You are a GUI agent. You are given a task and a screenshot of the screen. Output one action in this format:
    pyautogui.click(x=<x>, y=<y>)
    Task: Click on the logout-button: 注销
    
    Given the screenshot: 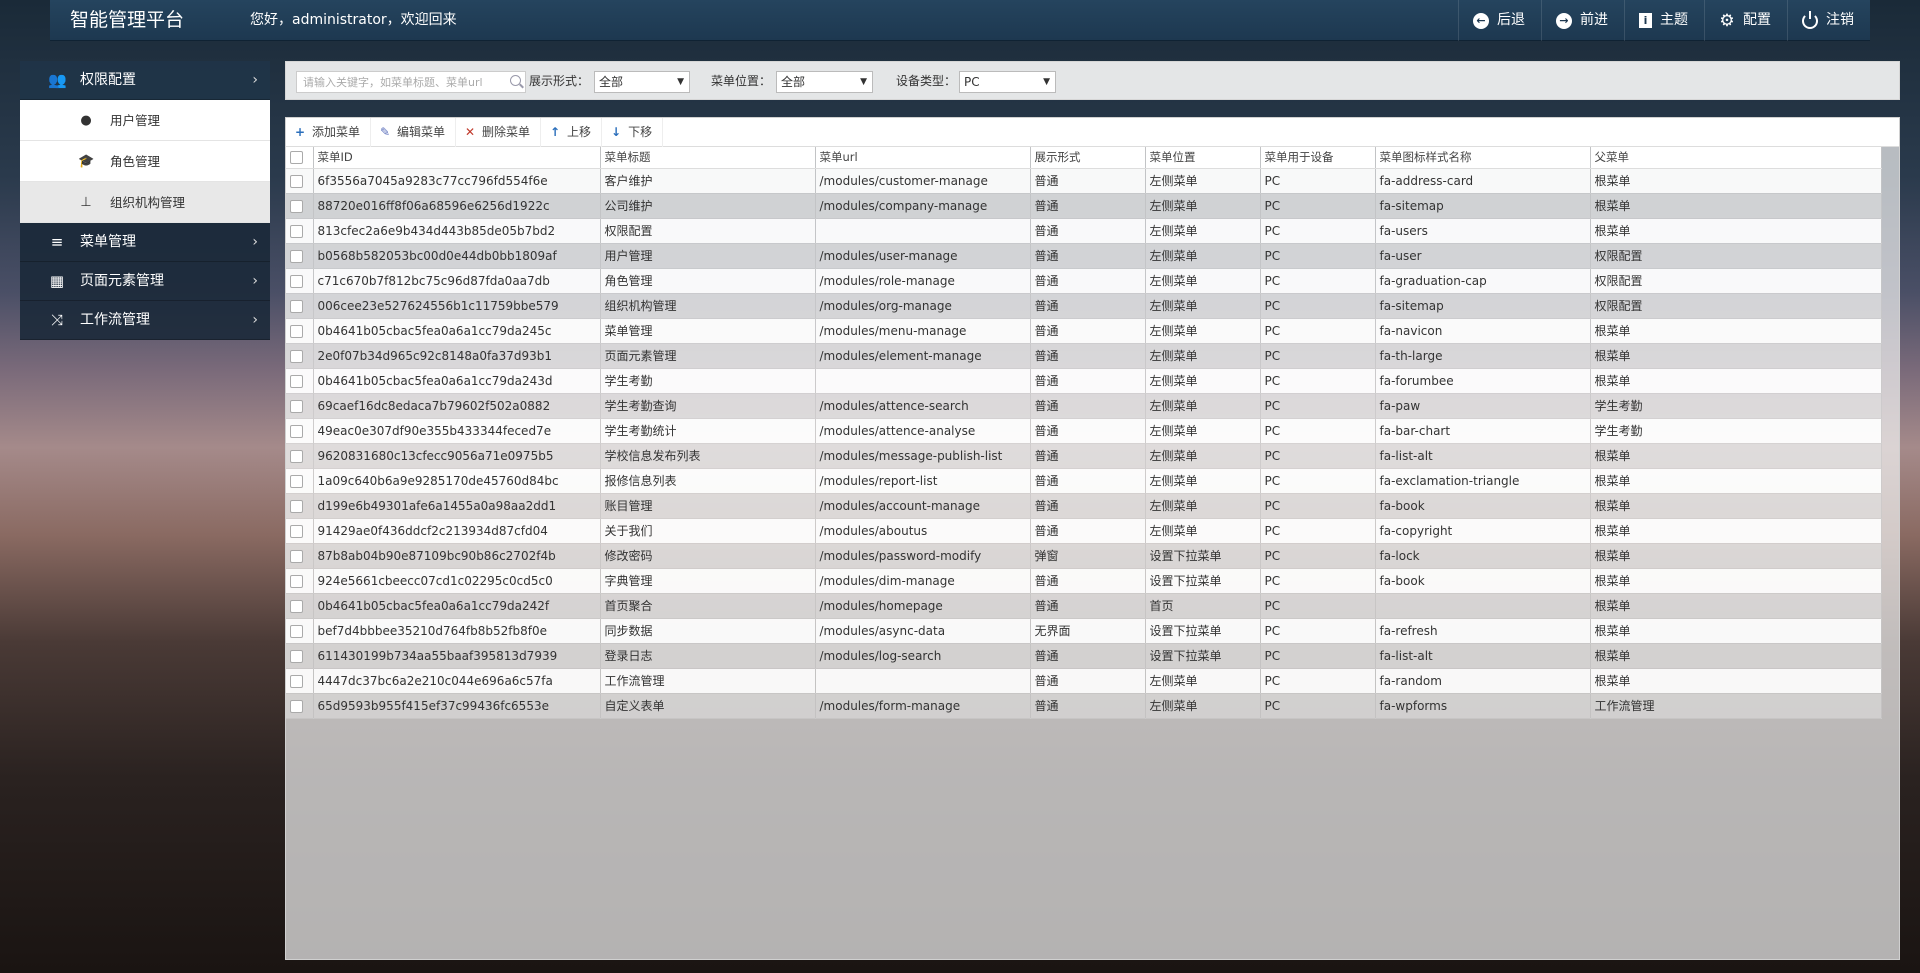 What is the action you would take?
    pyautogui.click(x=1828, y=20)
    